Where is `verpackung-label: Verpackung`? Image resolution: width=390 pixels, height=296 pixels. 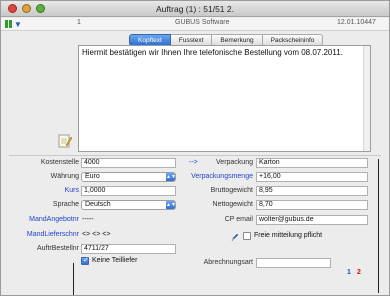
verpackung-label: Verpackung is located at coordinates (234, 162).